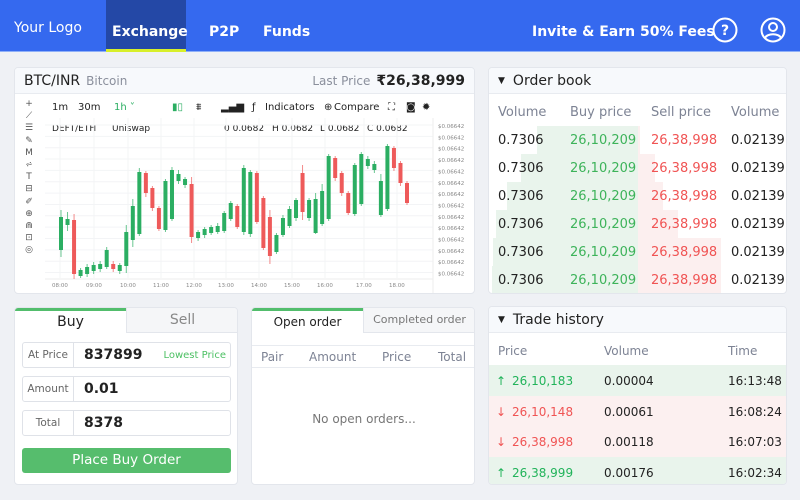 Image resolution: width=800 pixels, height=500 pixels. I want to click on trade-volume: 0.00118, so click(629, 442).